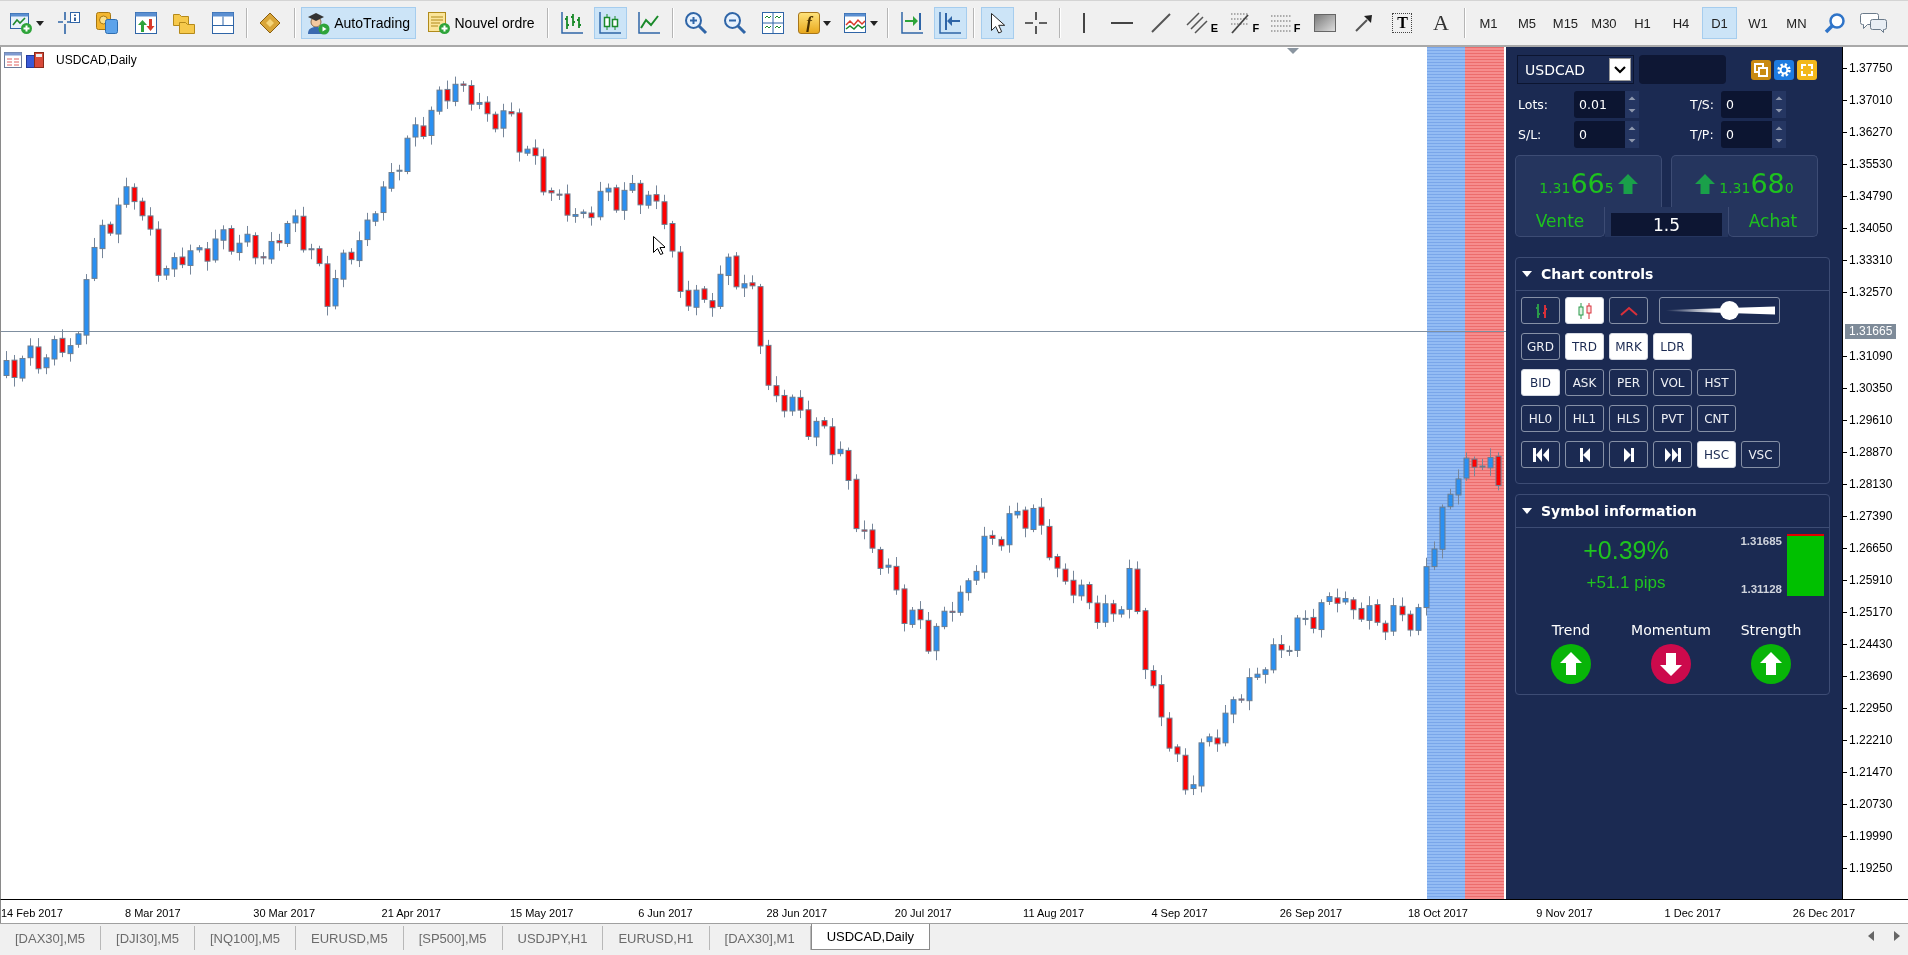  What do you see at coordinates (1716, 454) in the screenshot?
I see `toggle-button: HSC` at bounding box center [1716, 454].